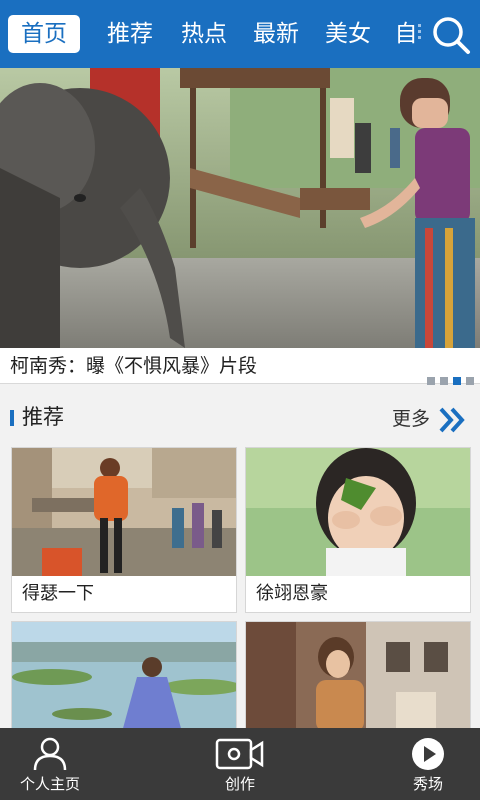  I want to click on bottom-nav-label: 个人主页, so click(49, 784).